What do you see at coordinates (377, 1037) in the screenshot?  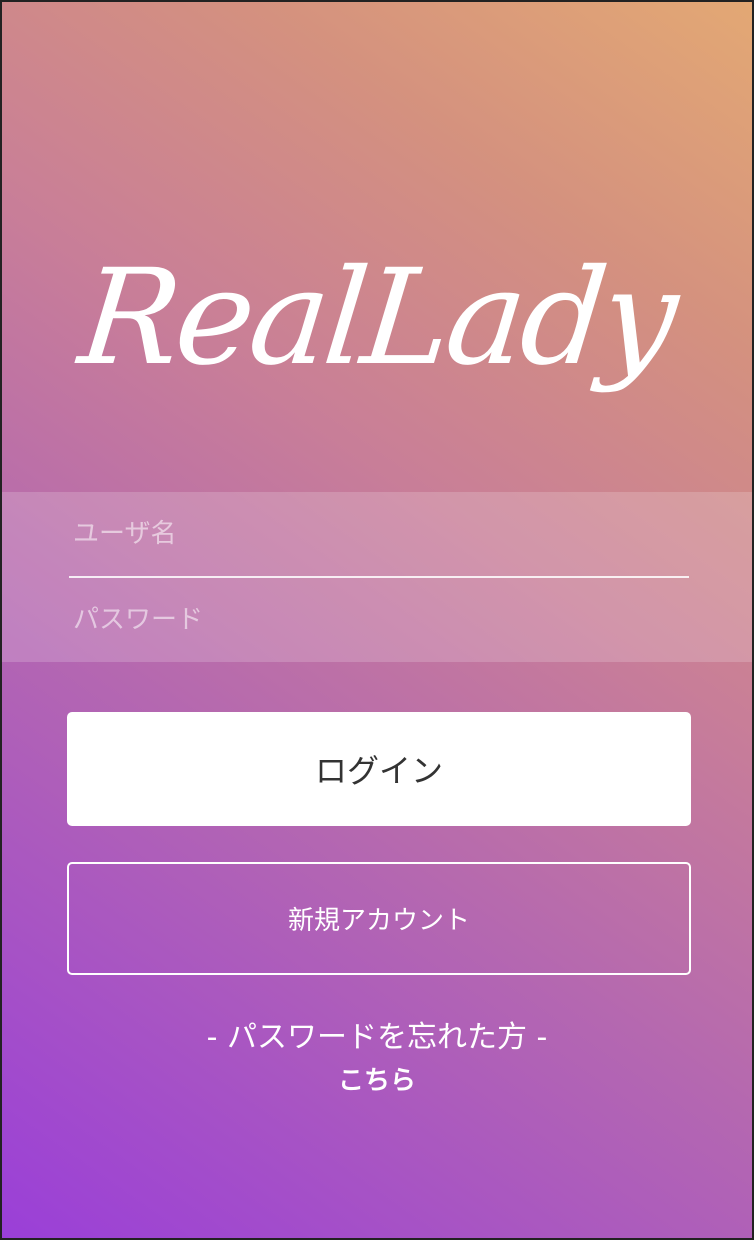 I see `forgot-password-text: - パスワードを忘れた方 -` at bounding box center [377, 1037].